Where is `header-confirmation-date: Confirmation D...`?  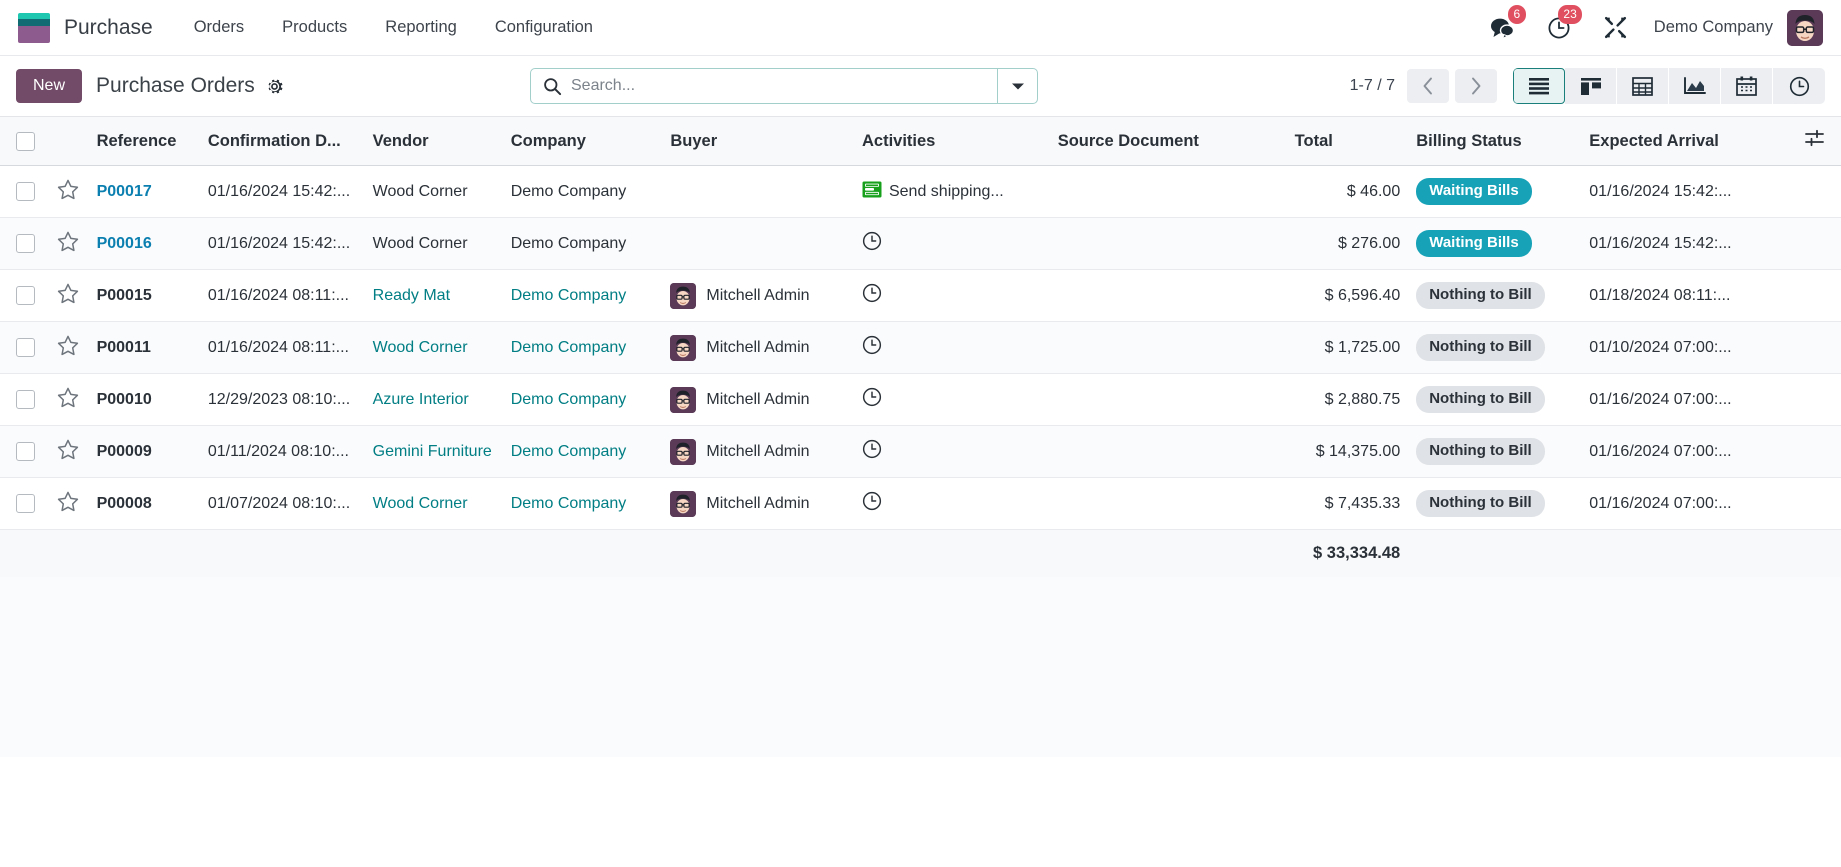
header-confirmation-date: Confirmation D... is located at coordinates (282, 141).